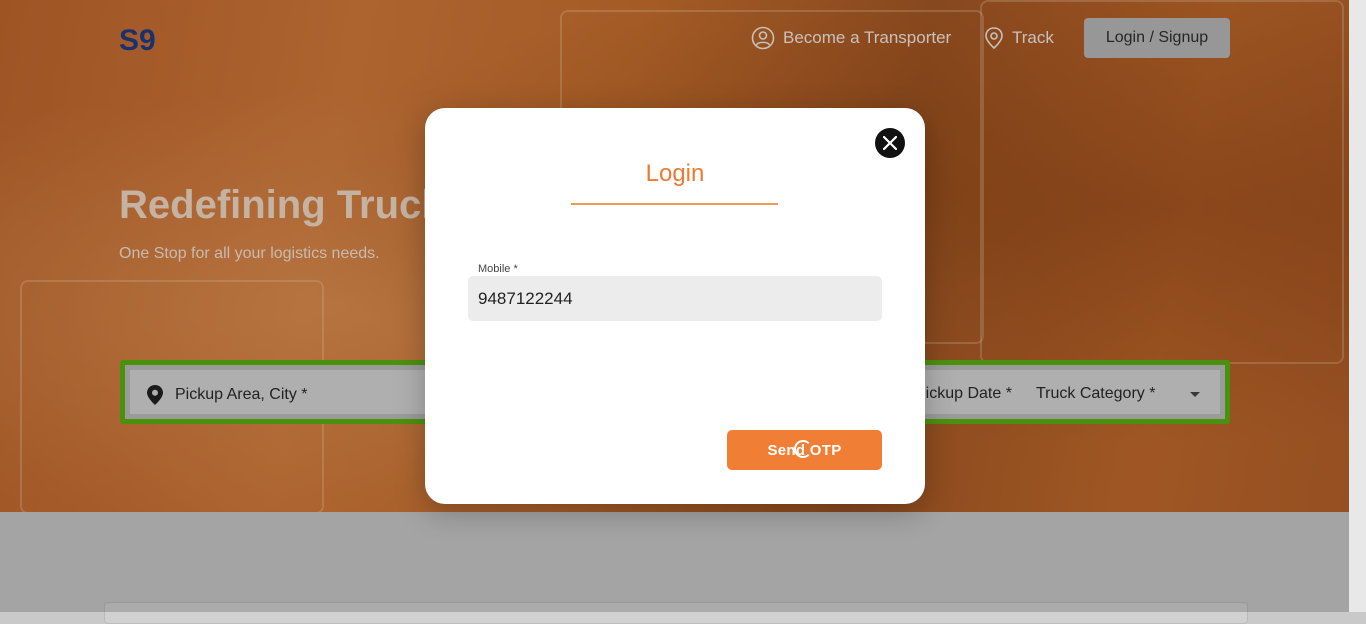 Image resolution: width=1366 pixels, height=624 pixels. Describe the element at coordinates (675, 298) in the screenshot. I see `mobile-input` at that location.